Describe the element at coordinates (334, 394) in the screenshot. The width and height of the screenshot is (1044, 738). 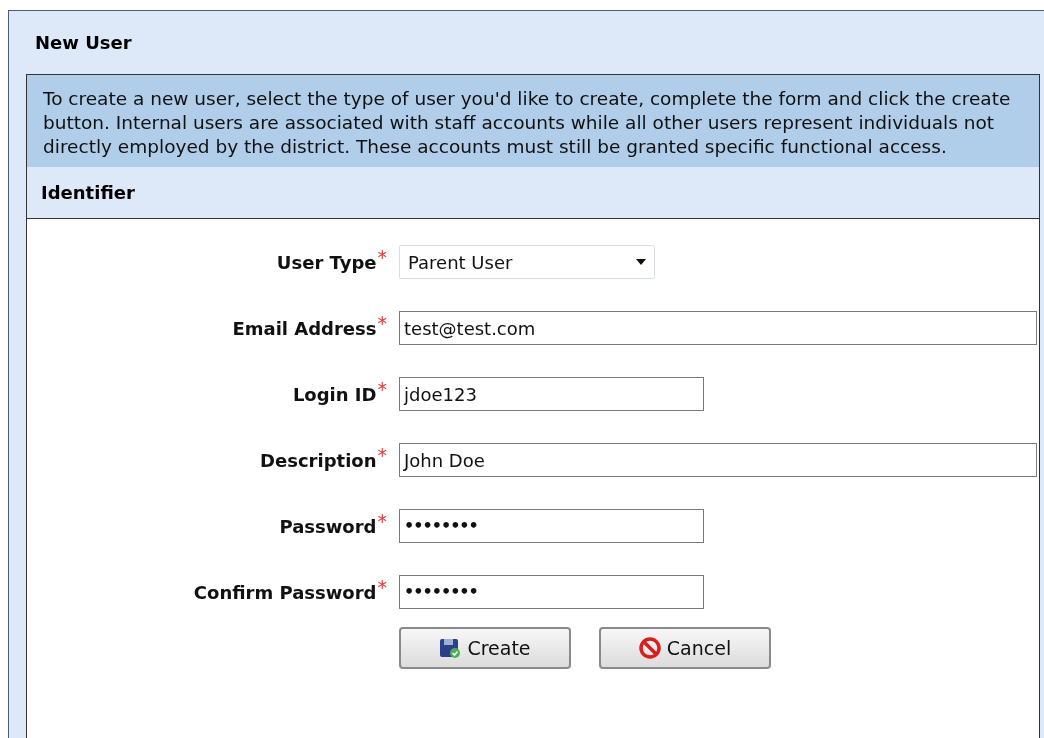
I see `field-label: Login ID` at that location.